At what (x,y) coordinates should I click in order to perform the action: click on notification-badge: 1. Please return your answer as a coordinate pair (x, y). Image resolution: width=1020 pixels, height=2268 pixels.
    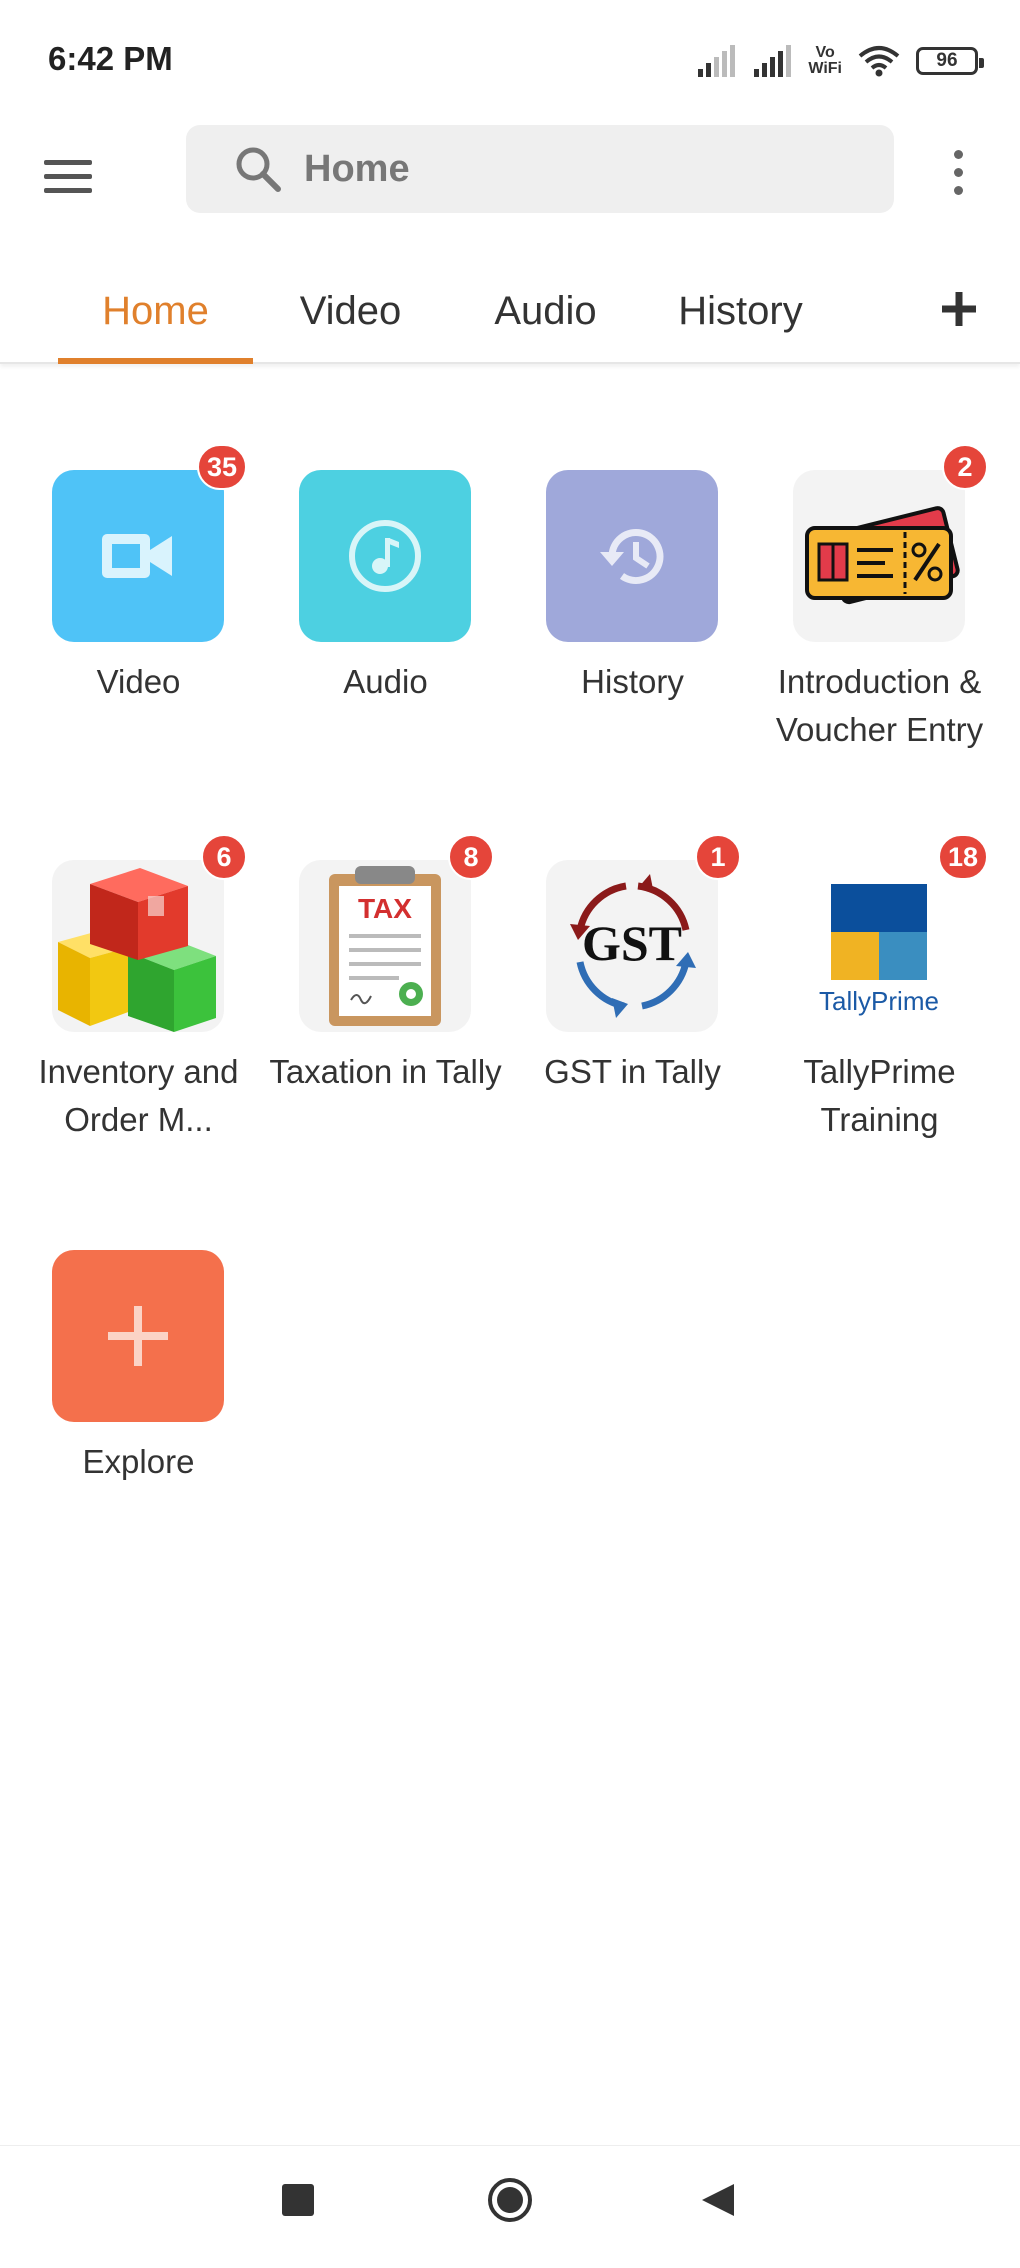
    Looking at the image, I should click on (718, 857).